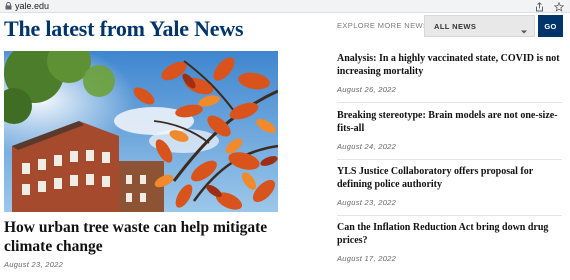 The height and width of the screenshot is (280, 570). Describe the element at coordinates (367, 146) in the screenshot. I see `story-date: August 24, 2022` at that location.